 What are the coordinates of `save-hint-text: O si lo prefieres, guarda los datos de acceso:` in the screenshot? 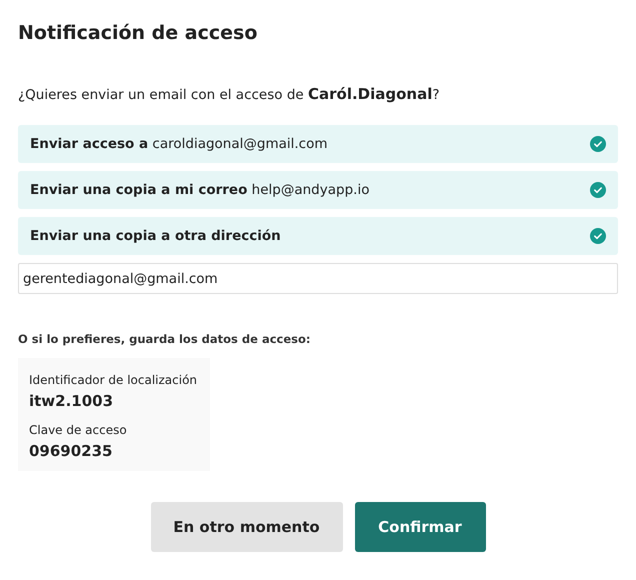 It's located at (165, 339).